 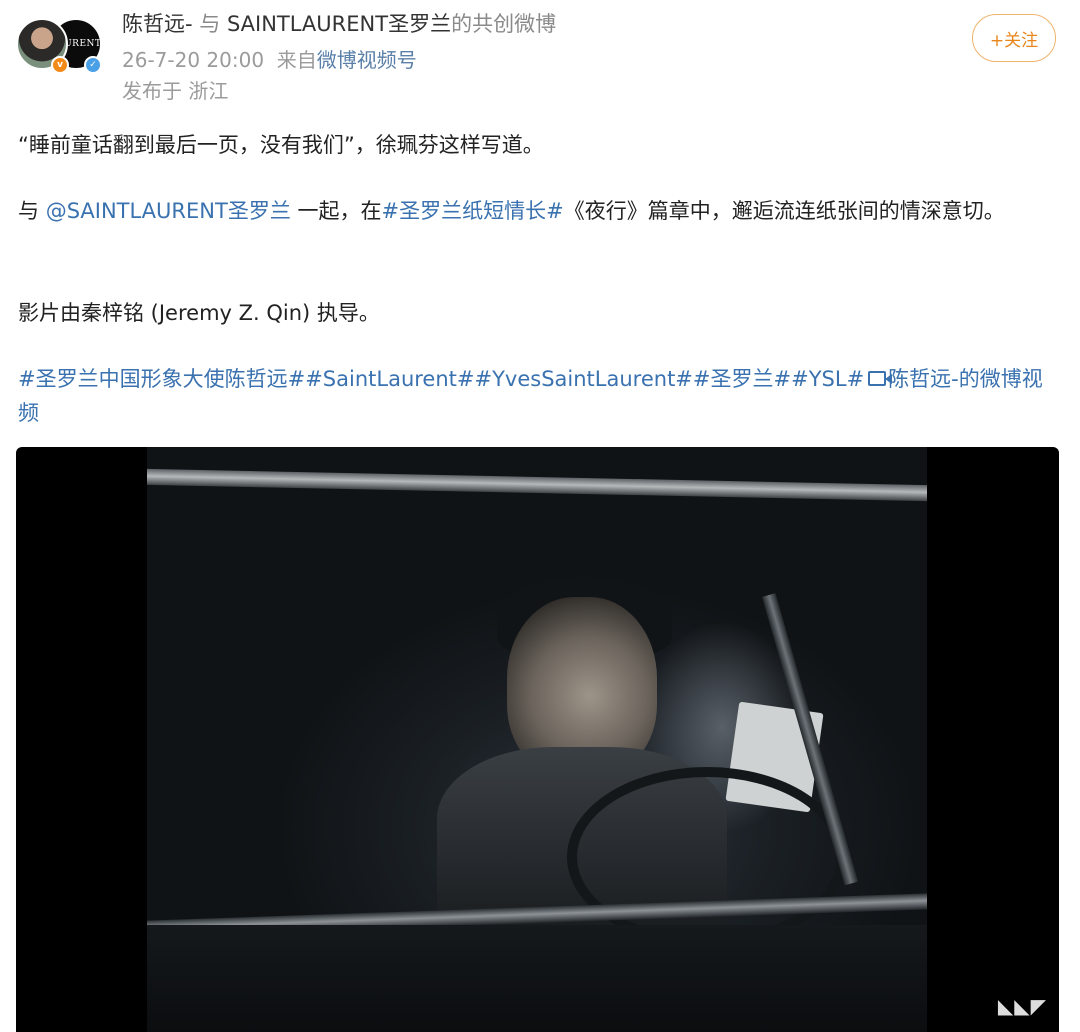 I want to click on source-prefix: 来自, so click(x=296, y=60).